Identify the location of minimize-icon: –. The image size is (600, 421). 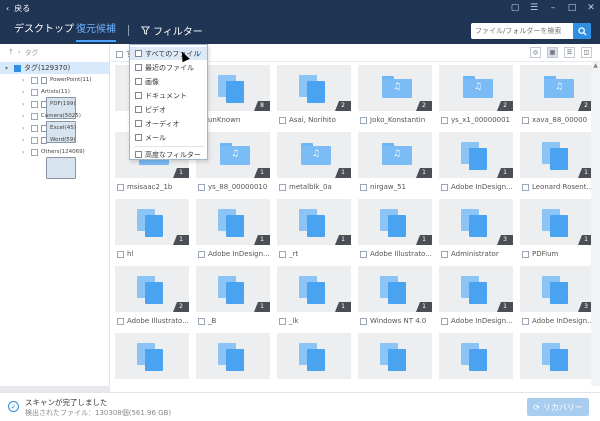
(553, 7).